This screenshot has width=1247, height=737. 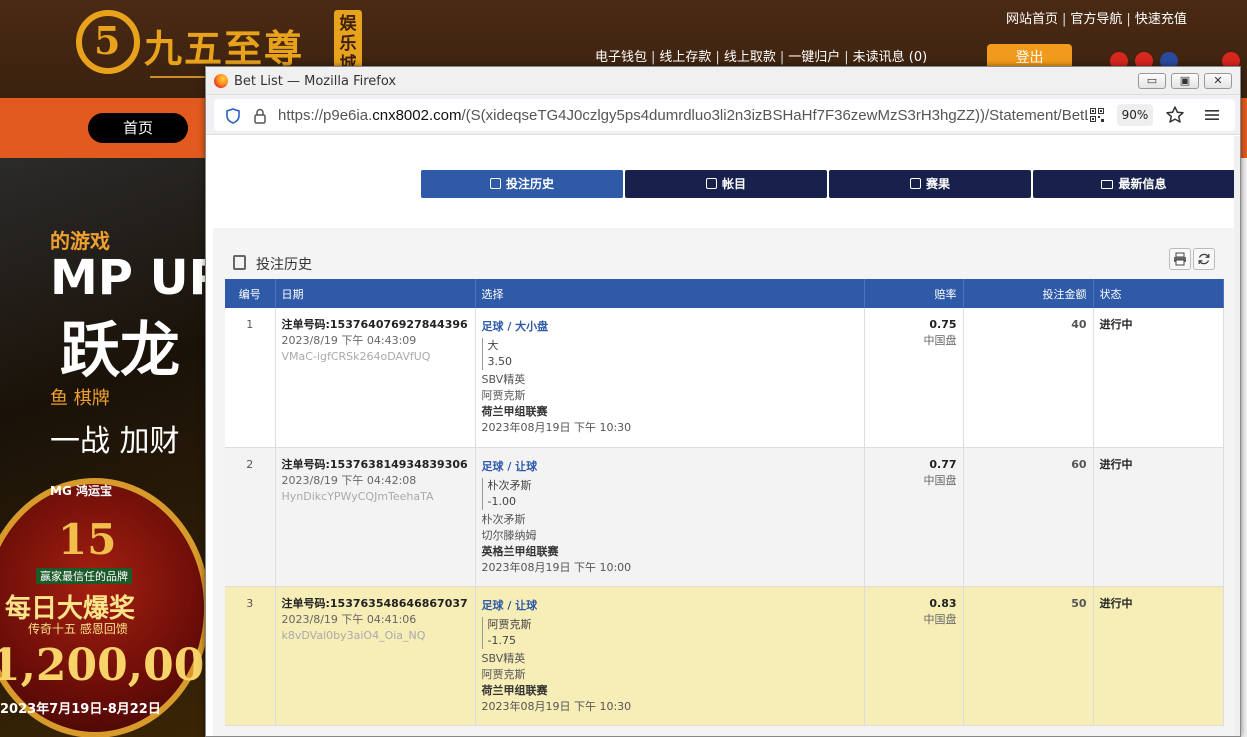 What do you see at coordinates (733, 184) in the screenshot?
I see `tab-label: 帐目` at bounding box center [733, 184].